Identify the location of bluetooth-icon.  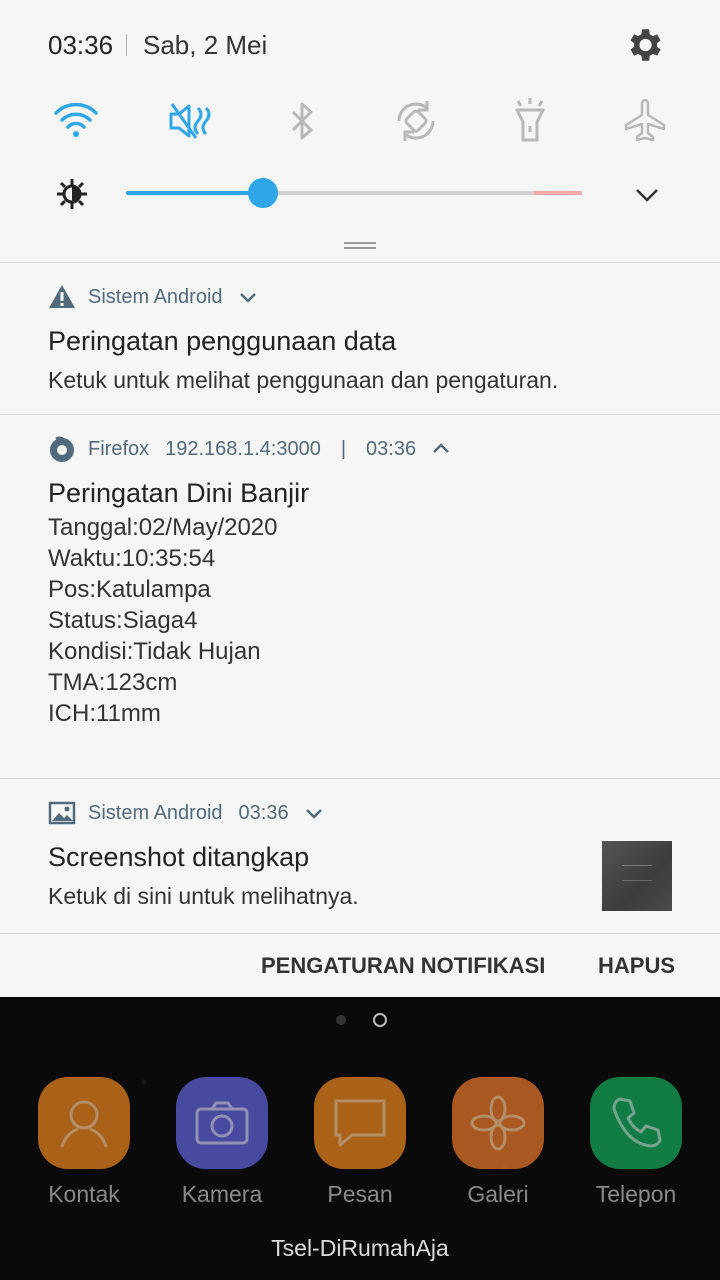
(302, 121).